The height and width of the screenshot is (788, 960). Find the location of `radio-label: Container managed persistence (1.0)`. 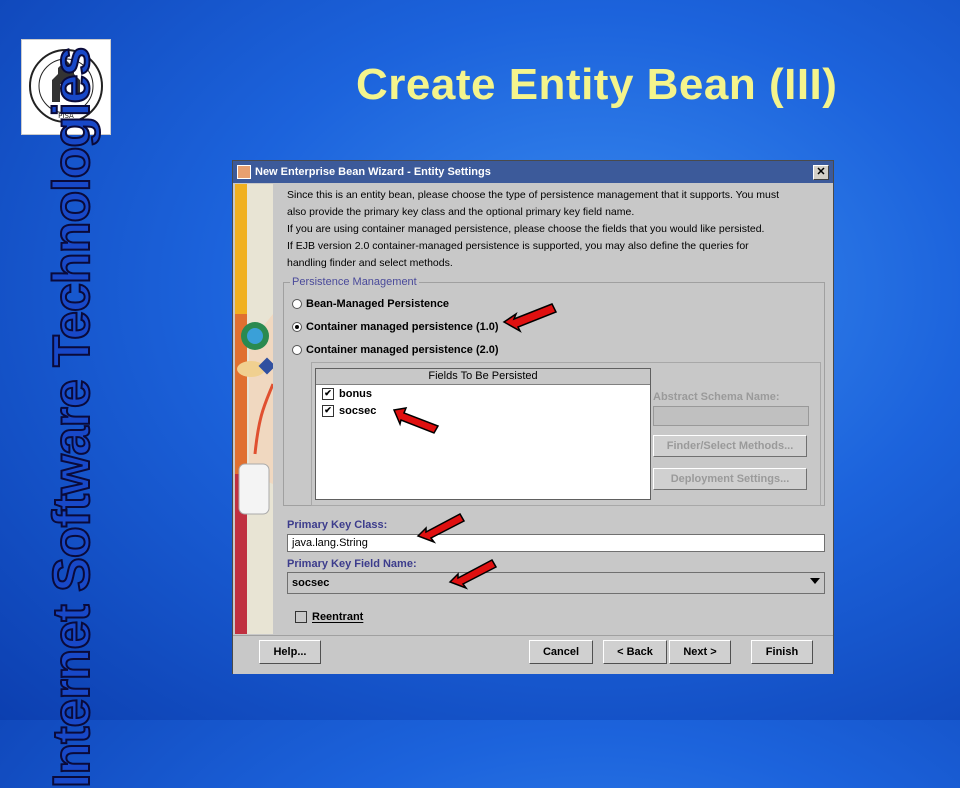

radio-label: Container managed persistence (1.0) is located at coordinates (402, 327).